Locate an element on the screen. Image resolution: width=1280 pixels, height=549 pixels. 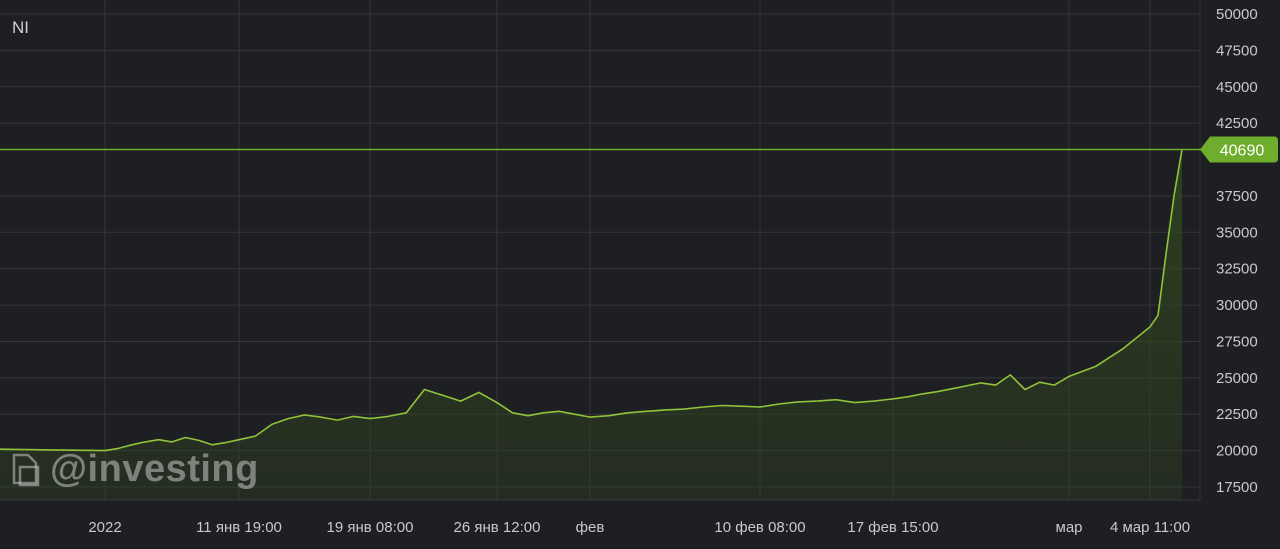
x-tick-label: 17 фев 15:00 is located at coordinates (892, 527).